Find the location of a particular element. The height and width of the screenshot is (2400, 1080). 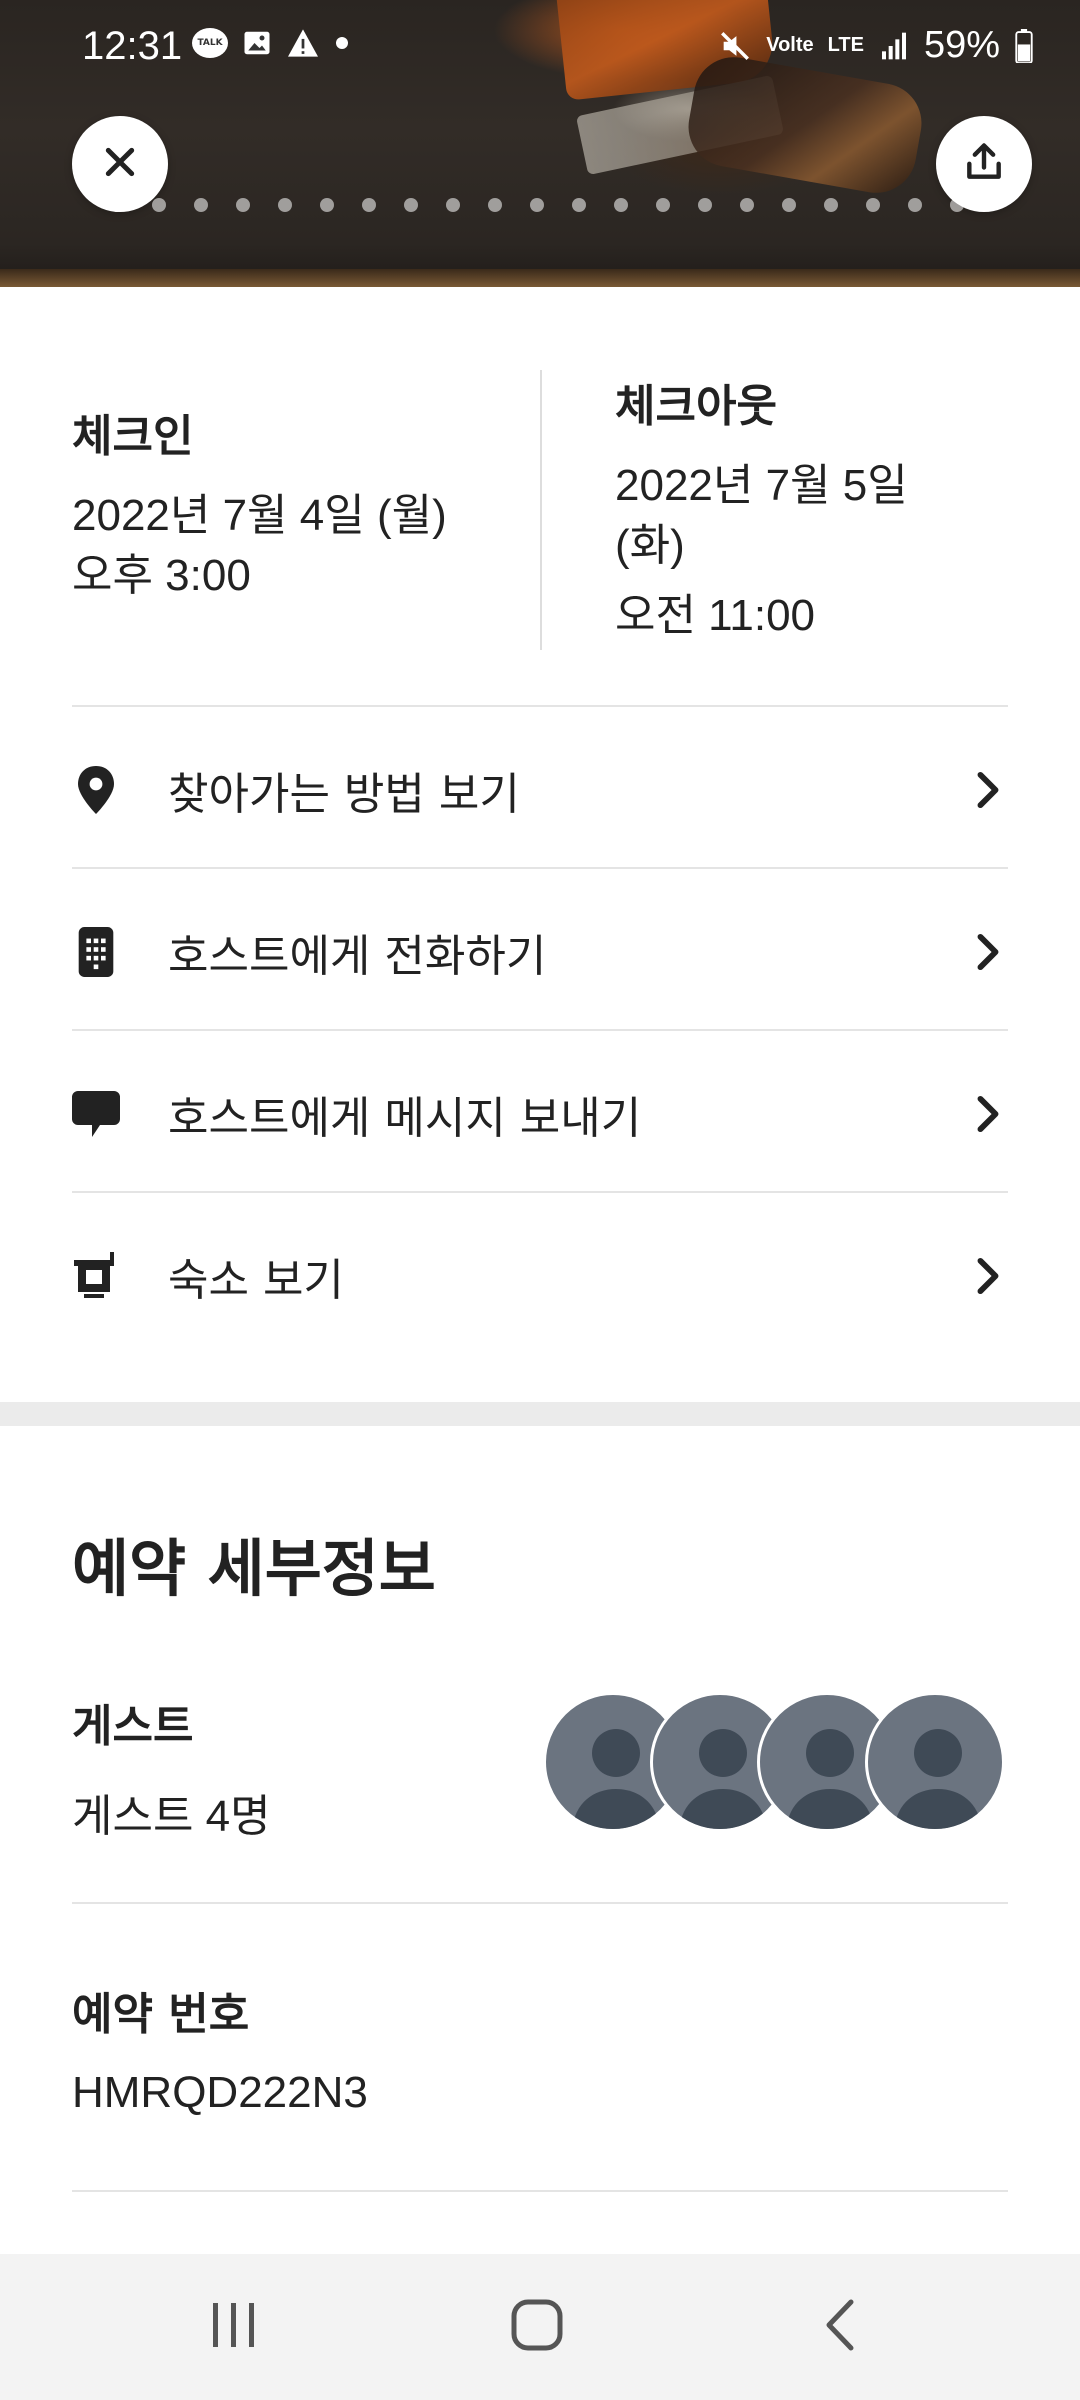

recent-apps-icon is located at coordinates (234, 2327).